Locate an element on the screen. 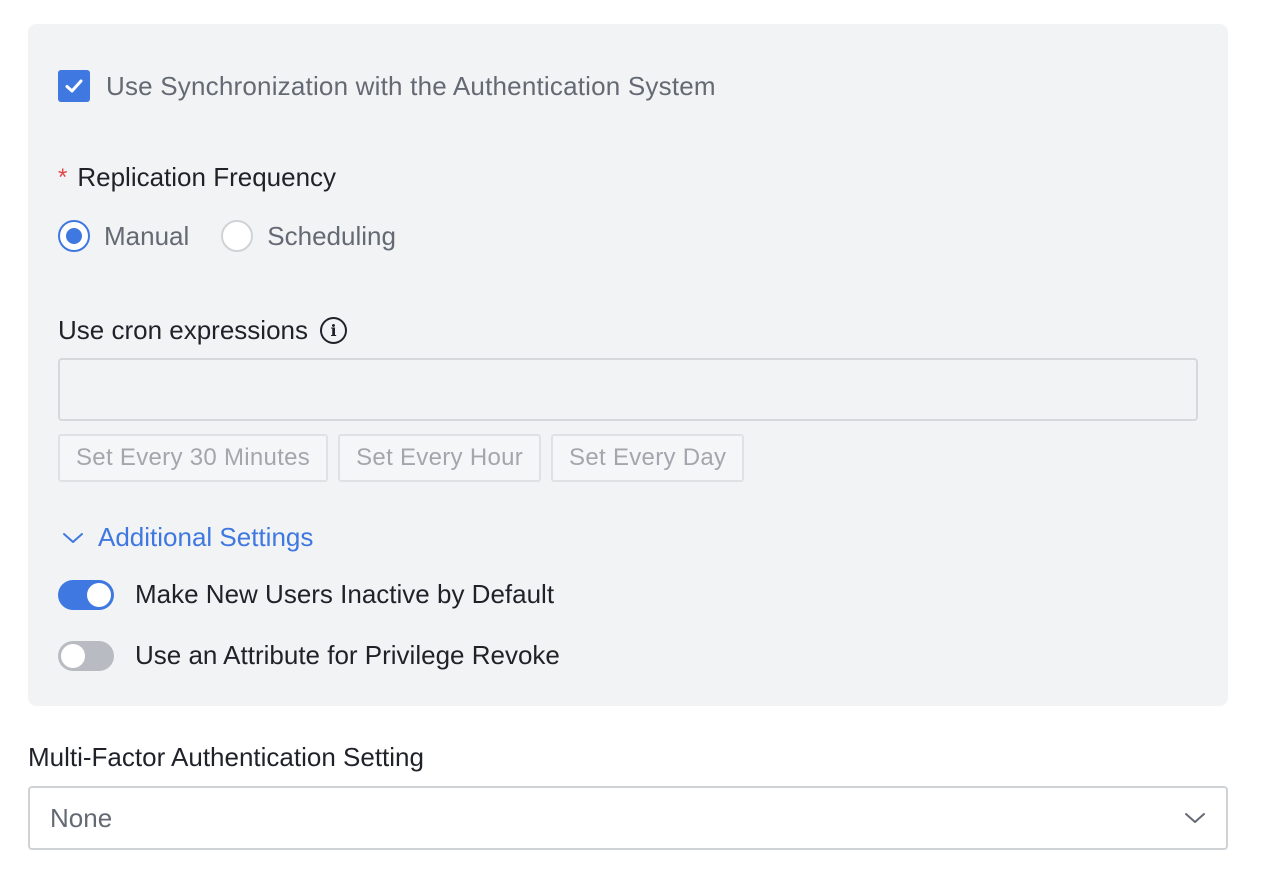 The height and width of the screenshot is (882, 1266). privilege-revoke-row: Use an Attribute for Privilege Revoke is located at coordinates (309, 655).